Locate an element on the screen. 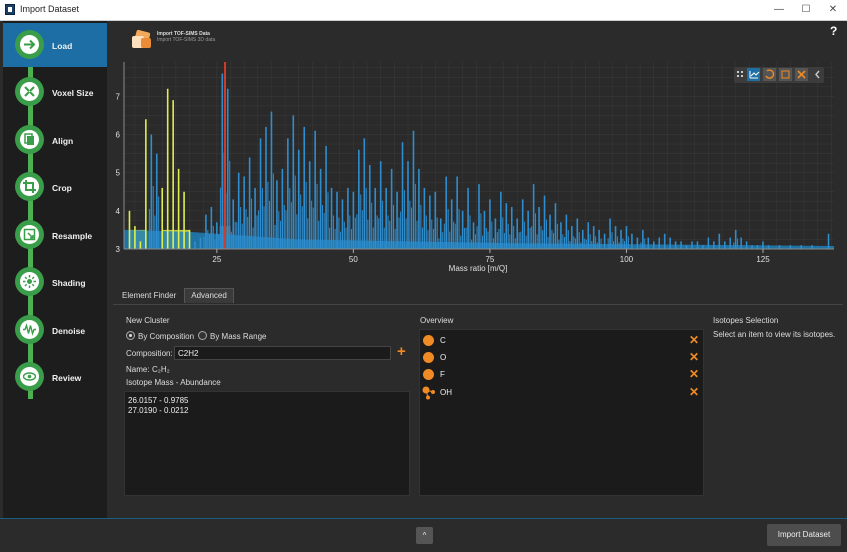  by-composition-label: By Composition is located at coordinates (166, 336).